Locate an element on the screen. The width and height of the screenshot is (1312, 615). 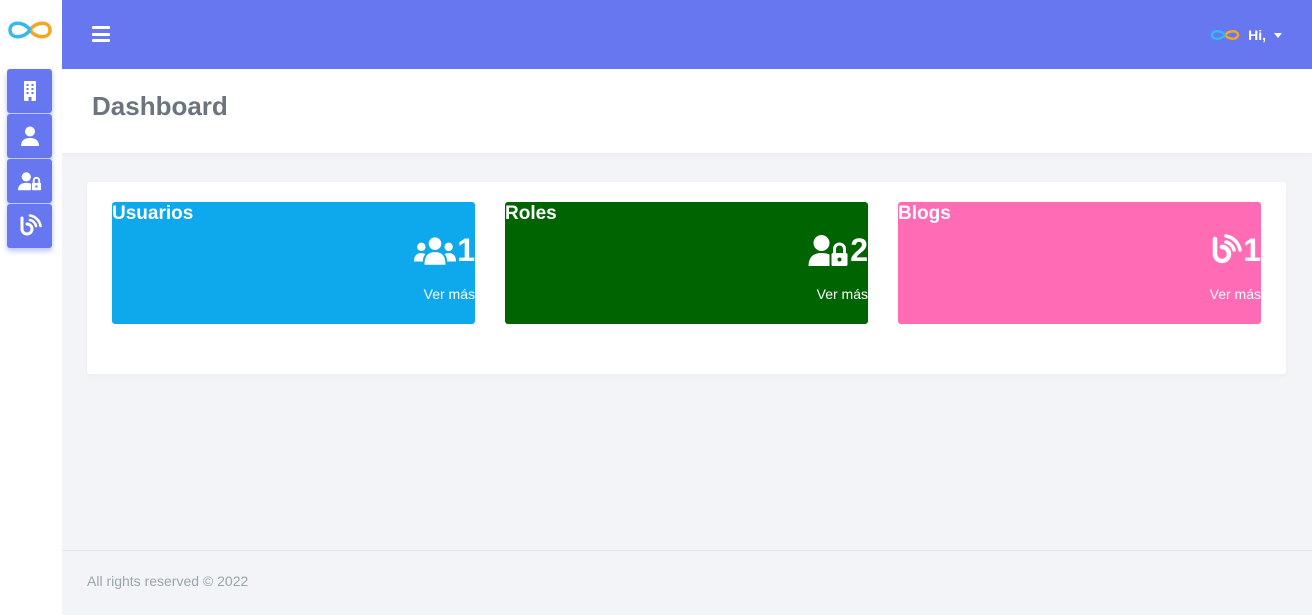
stat-title: Blogs is located at coordinates (924, 213).